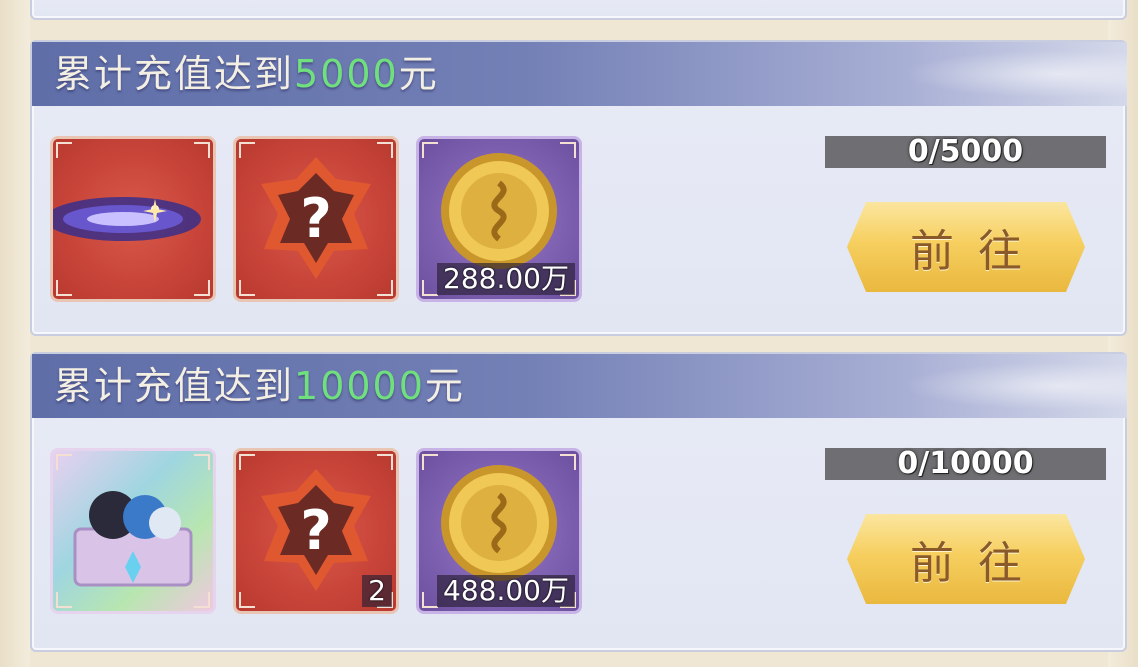  I want to click on reward-amount: 5000, so click(346, 74).